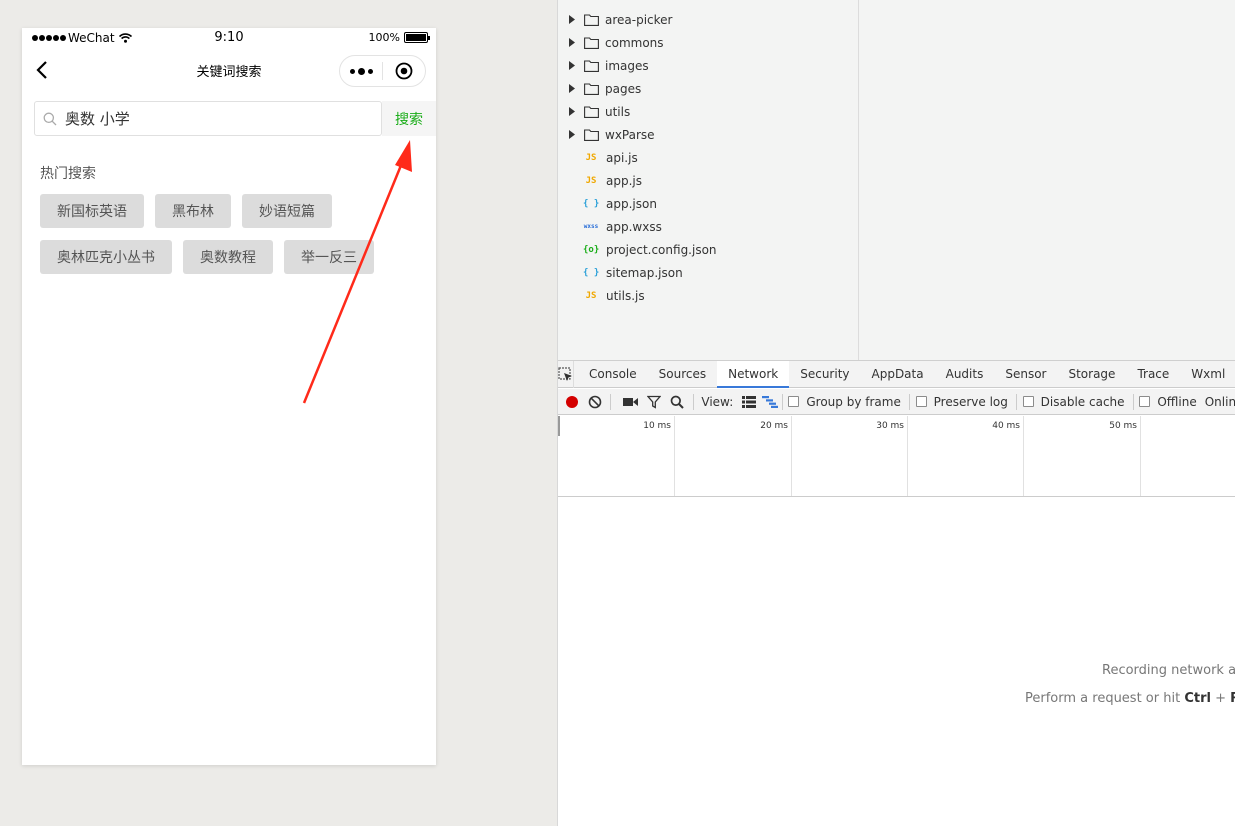 This screenshot has width=1235, height=826. Describe the element at coordinates (1073, 402) in the screenshot. I see `disable-cache-checkbox: Disable cache` at that location.